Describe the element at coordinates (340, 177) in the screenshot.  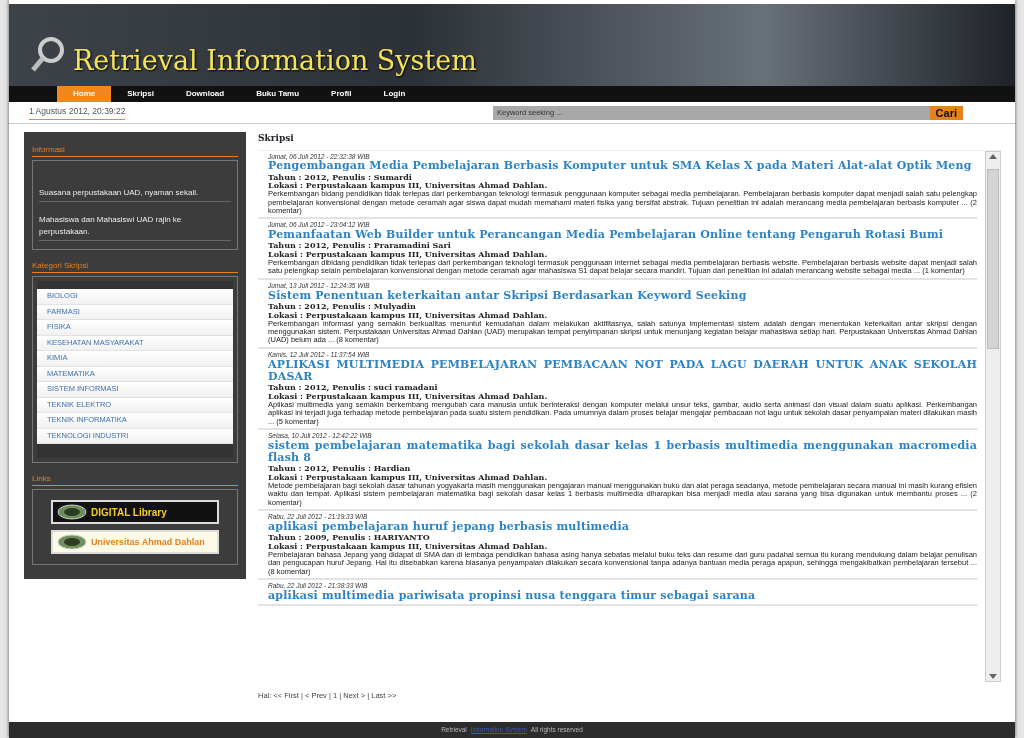
I see `entry-meta: Tahun : 2012, Penulis : Sumardi` at that location.